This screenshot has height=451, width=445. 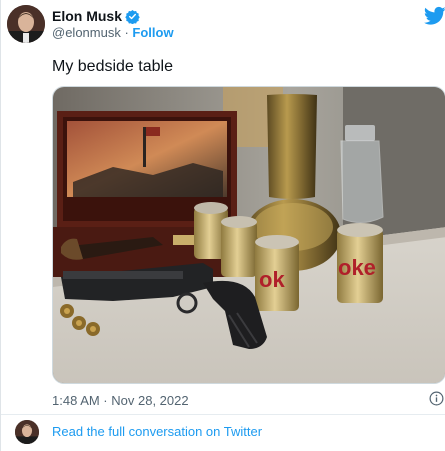 What do you see at coordinates (27, 432) in the screenshot?
I see `footer-author-avatar` at bounding box center [27, 432].